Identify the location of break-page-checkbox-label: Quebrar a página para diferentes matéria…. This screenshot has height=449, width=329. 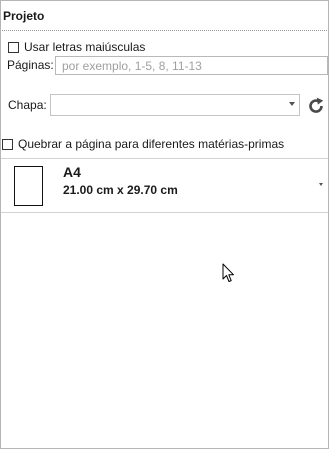
(151, 144).